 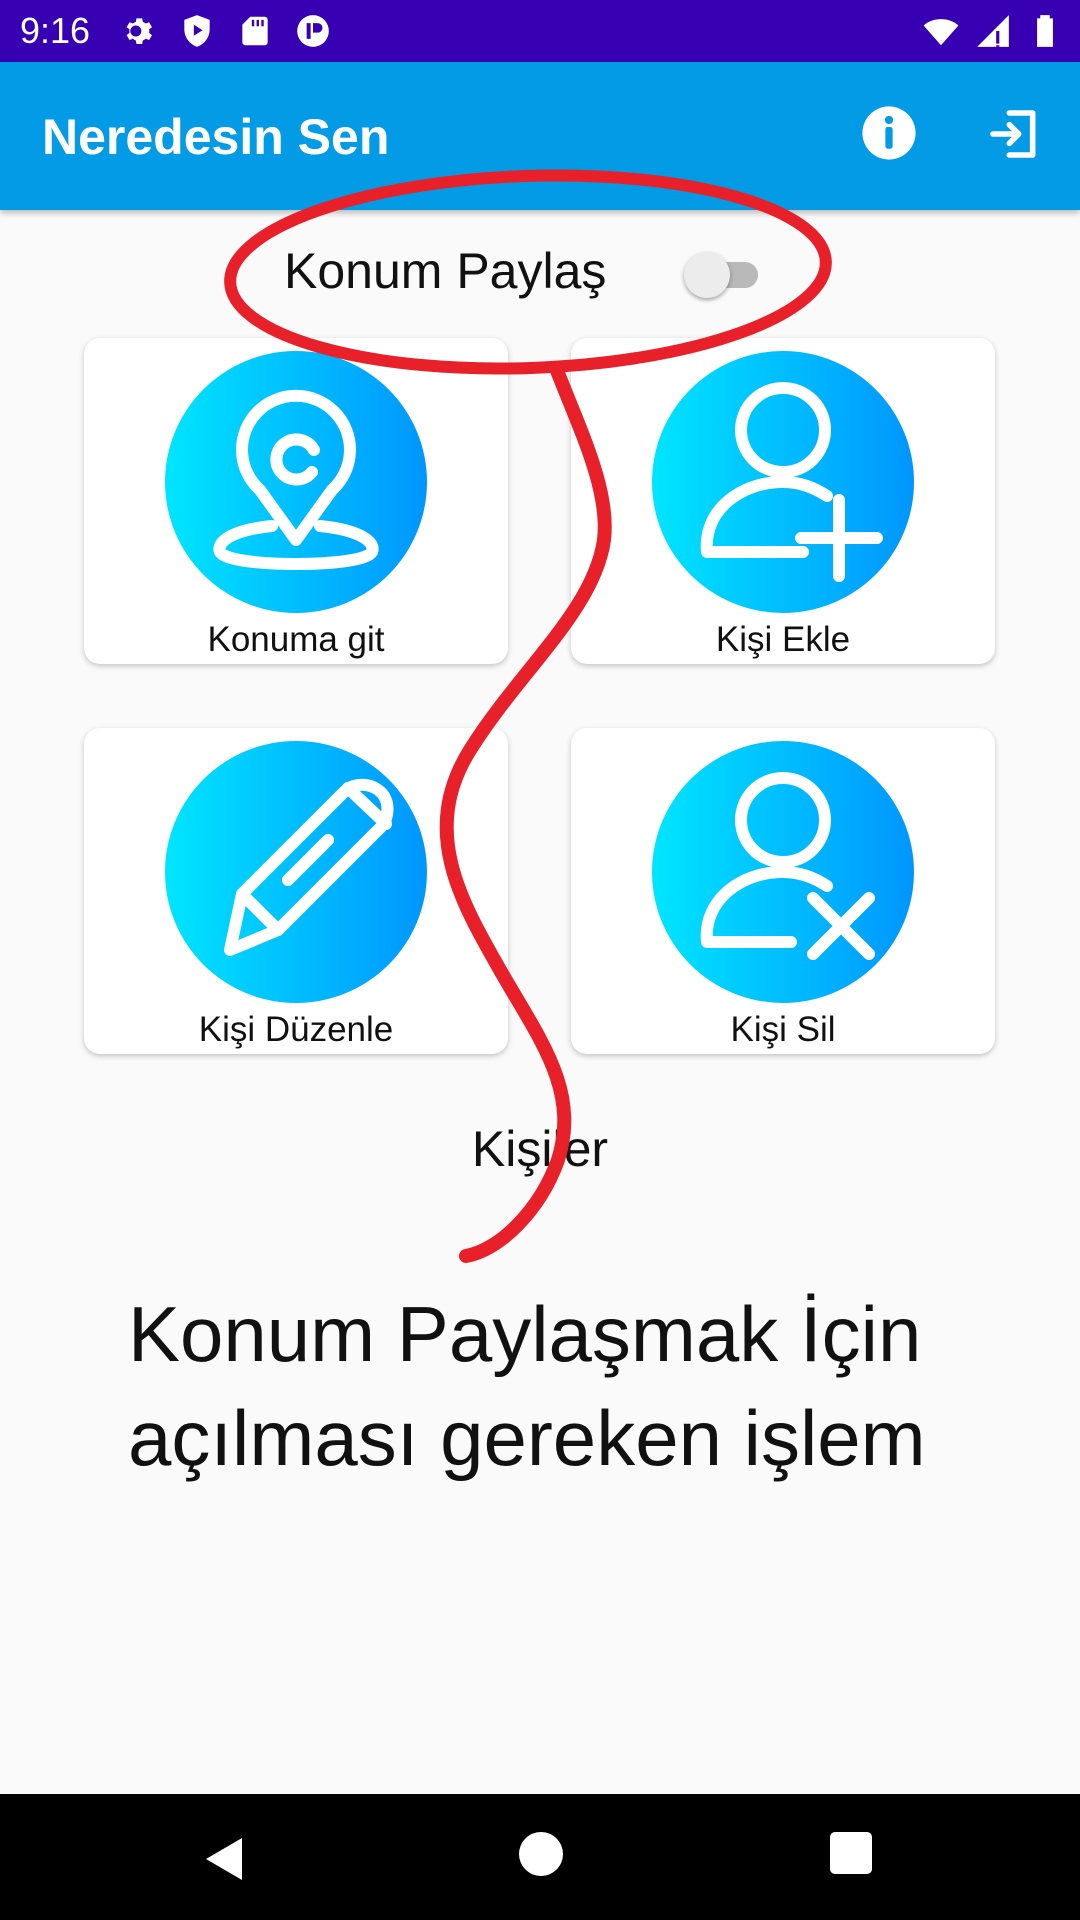 I want to click on battery-icon, so click(x=1045, y=31).